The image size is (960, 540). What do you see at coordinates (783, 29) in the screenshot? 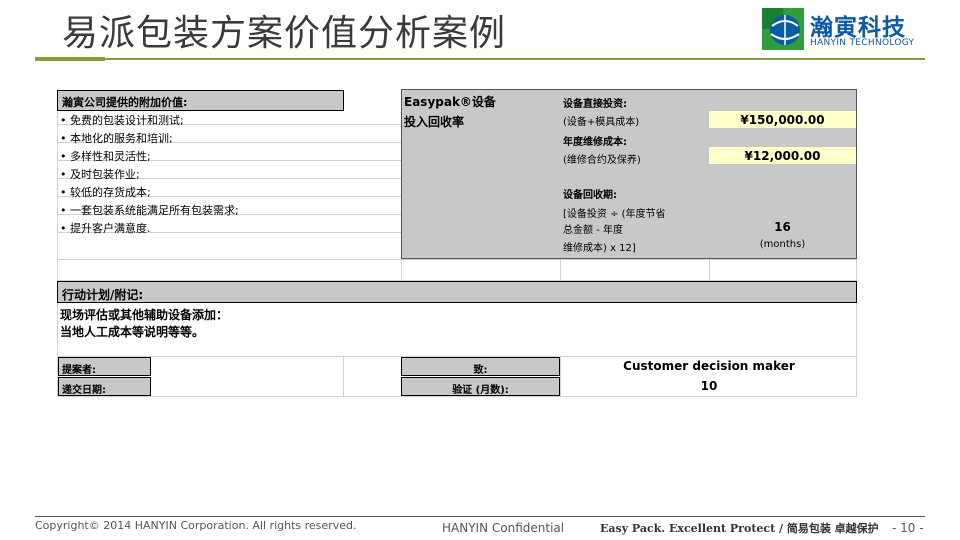
I see `globe-logo-icon` at bounding box center [783, 29].